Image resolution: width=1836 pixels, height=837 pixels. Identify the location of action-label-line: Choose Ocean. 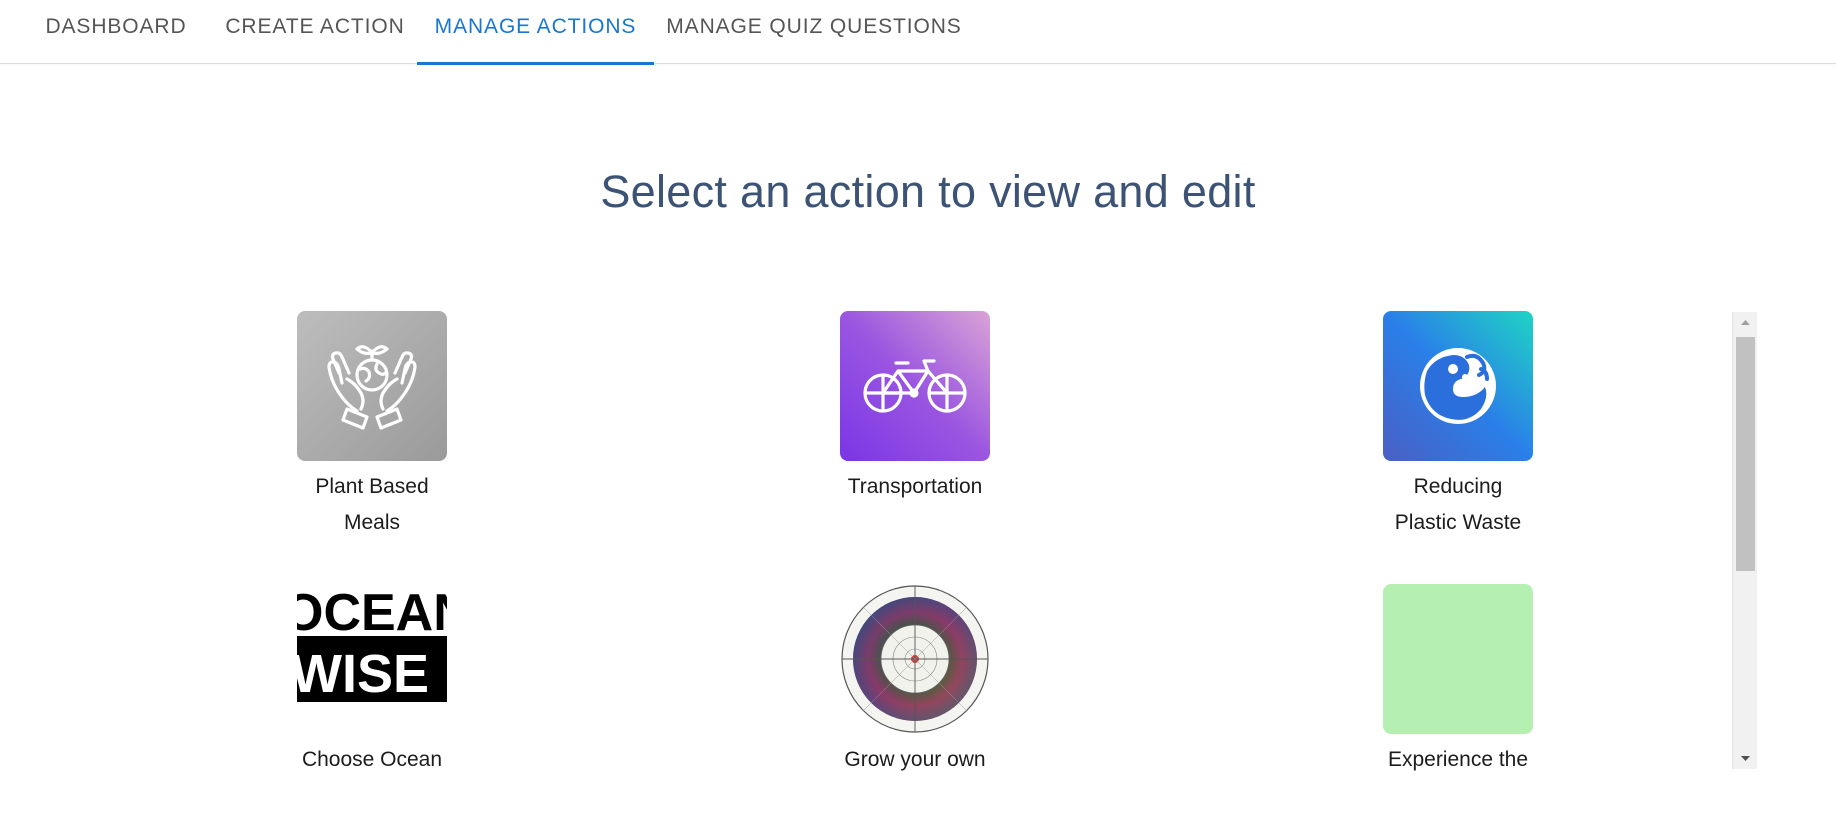
(372, 759).